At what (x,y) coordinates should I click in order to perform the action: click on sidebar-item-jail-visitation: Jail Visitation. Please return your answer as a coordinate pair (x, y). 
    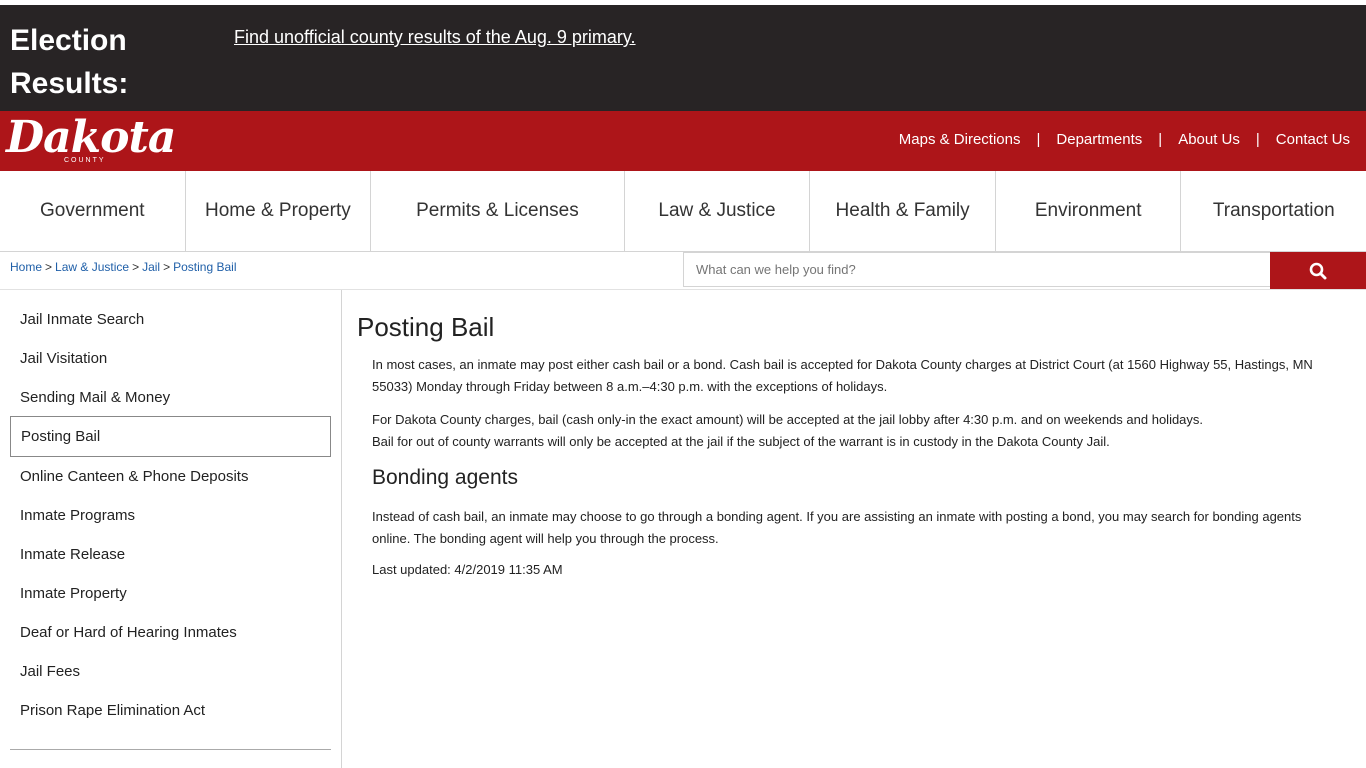
    Looking at the image, I should click on (170, 358).